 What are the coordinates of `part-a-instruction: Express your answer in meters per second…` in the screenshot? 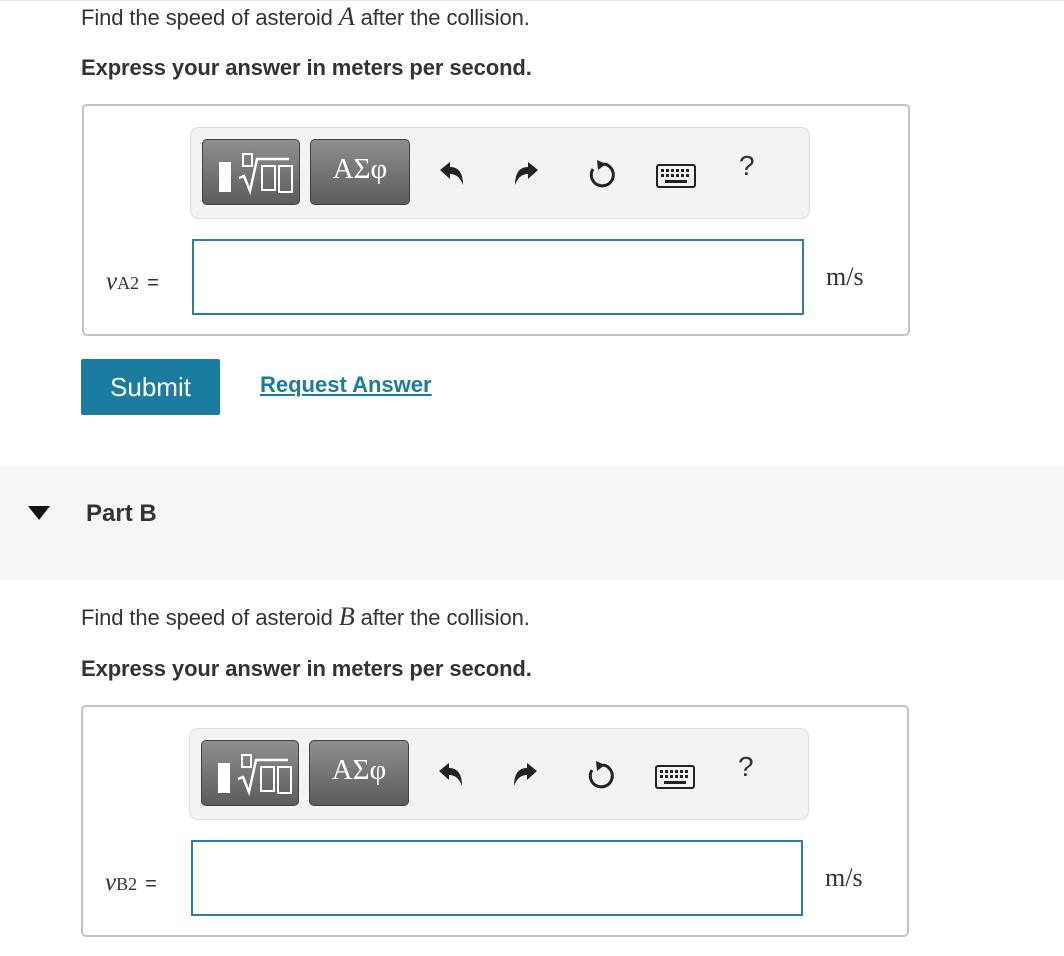 It's located at (306, 67).